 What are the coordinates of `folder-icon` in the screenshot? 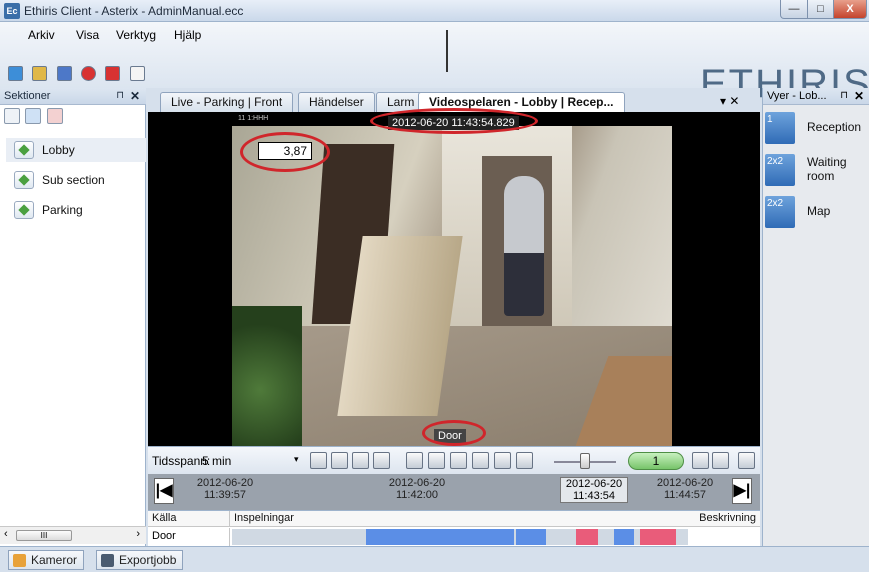 It's located at (40, 73).